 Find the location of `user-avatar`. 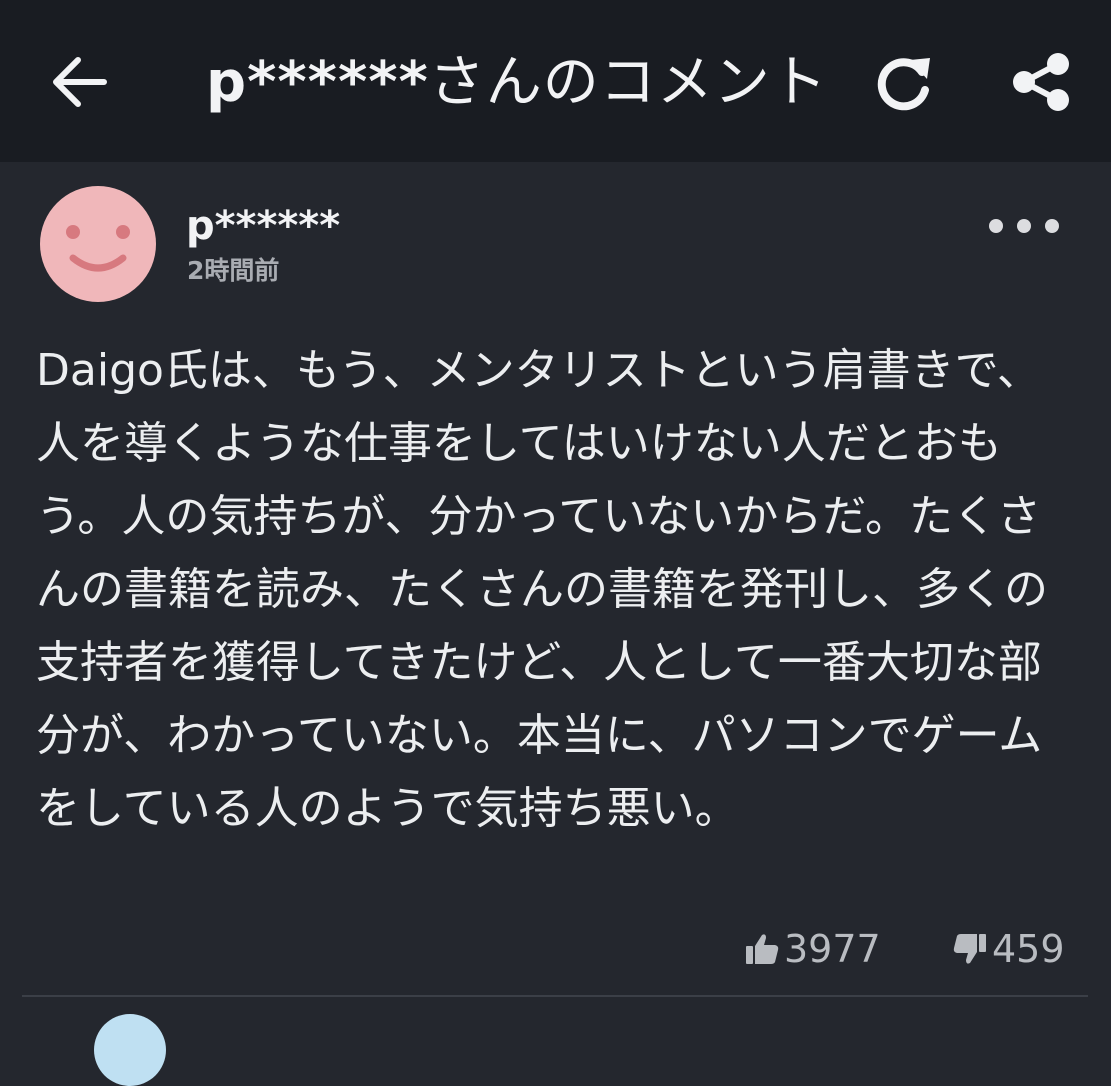

user-avatar is located at coordinates (98, 244).